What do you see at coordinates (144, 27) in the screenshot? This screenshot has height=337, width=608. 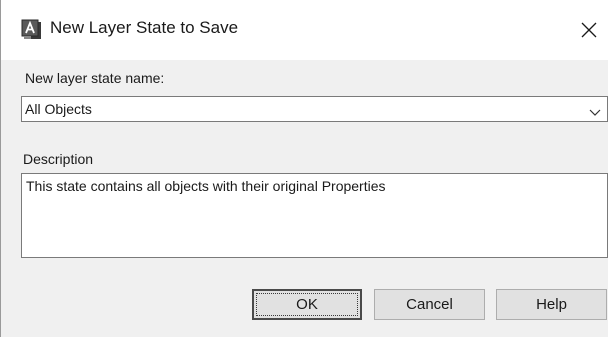 I see `window-title: New Layer State to Save` at bounding box center [144, 27].